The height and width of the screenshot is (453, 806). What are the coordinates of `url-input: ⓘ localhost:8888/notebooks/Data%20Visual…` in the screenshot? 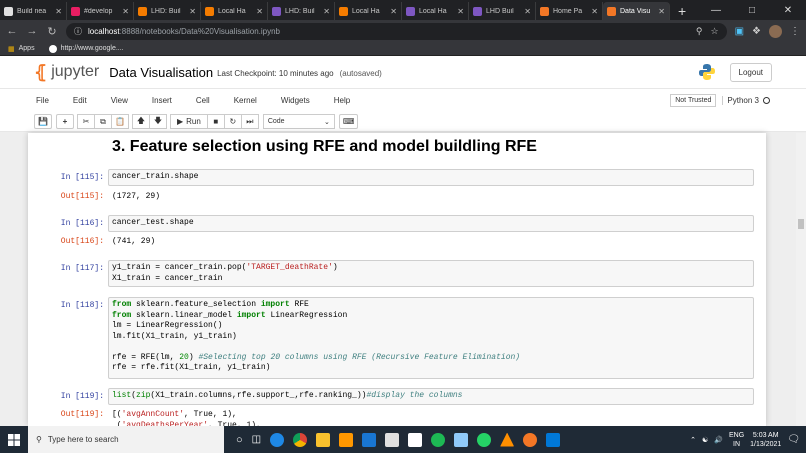 It's located at (396, 31).